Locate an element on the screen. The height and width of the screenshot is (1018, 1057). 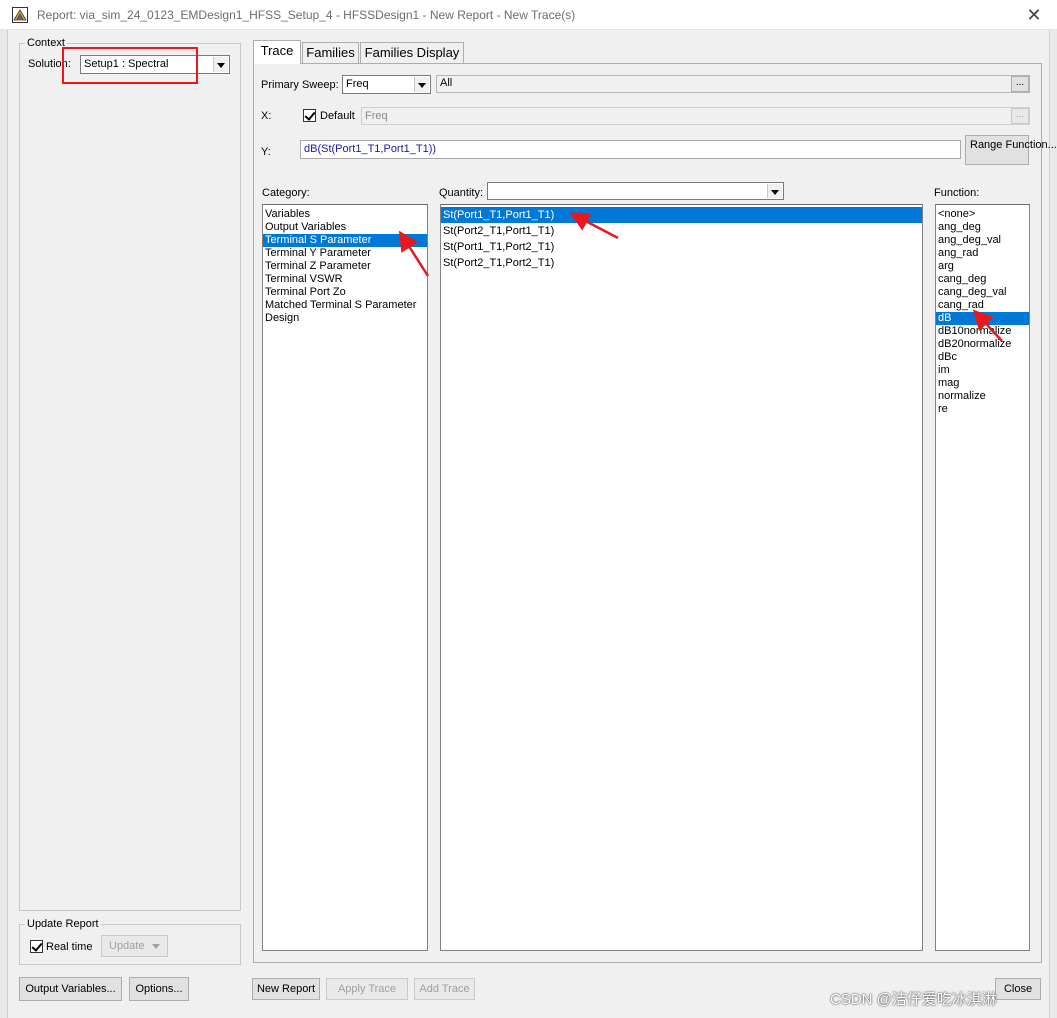
arrow-to-quantity is located at coordinates (594, 226).